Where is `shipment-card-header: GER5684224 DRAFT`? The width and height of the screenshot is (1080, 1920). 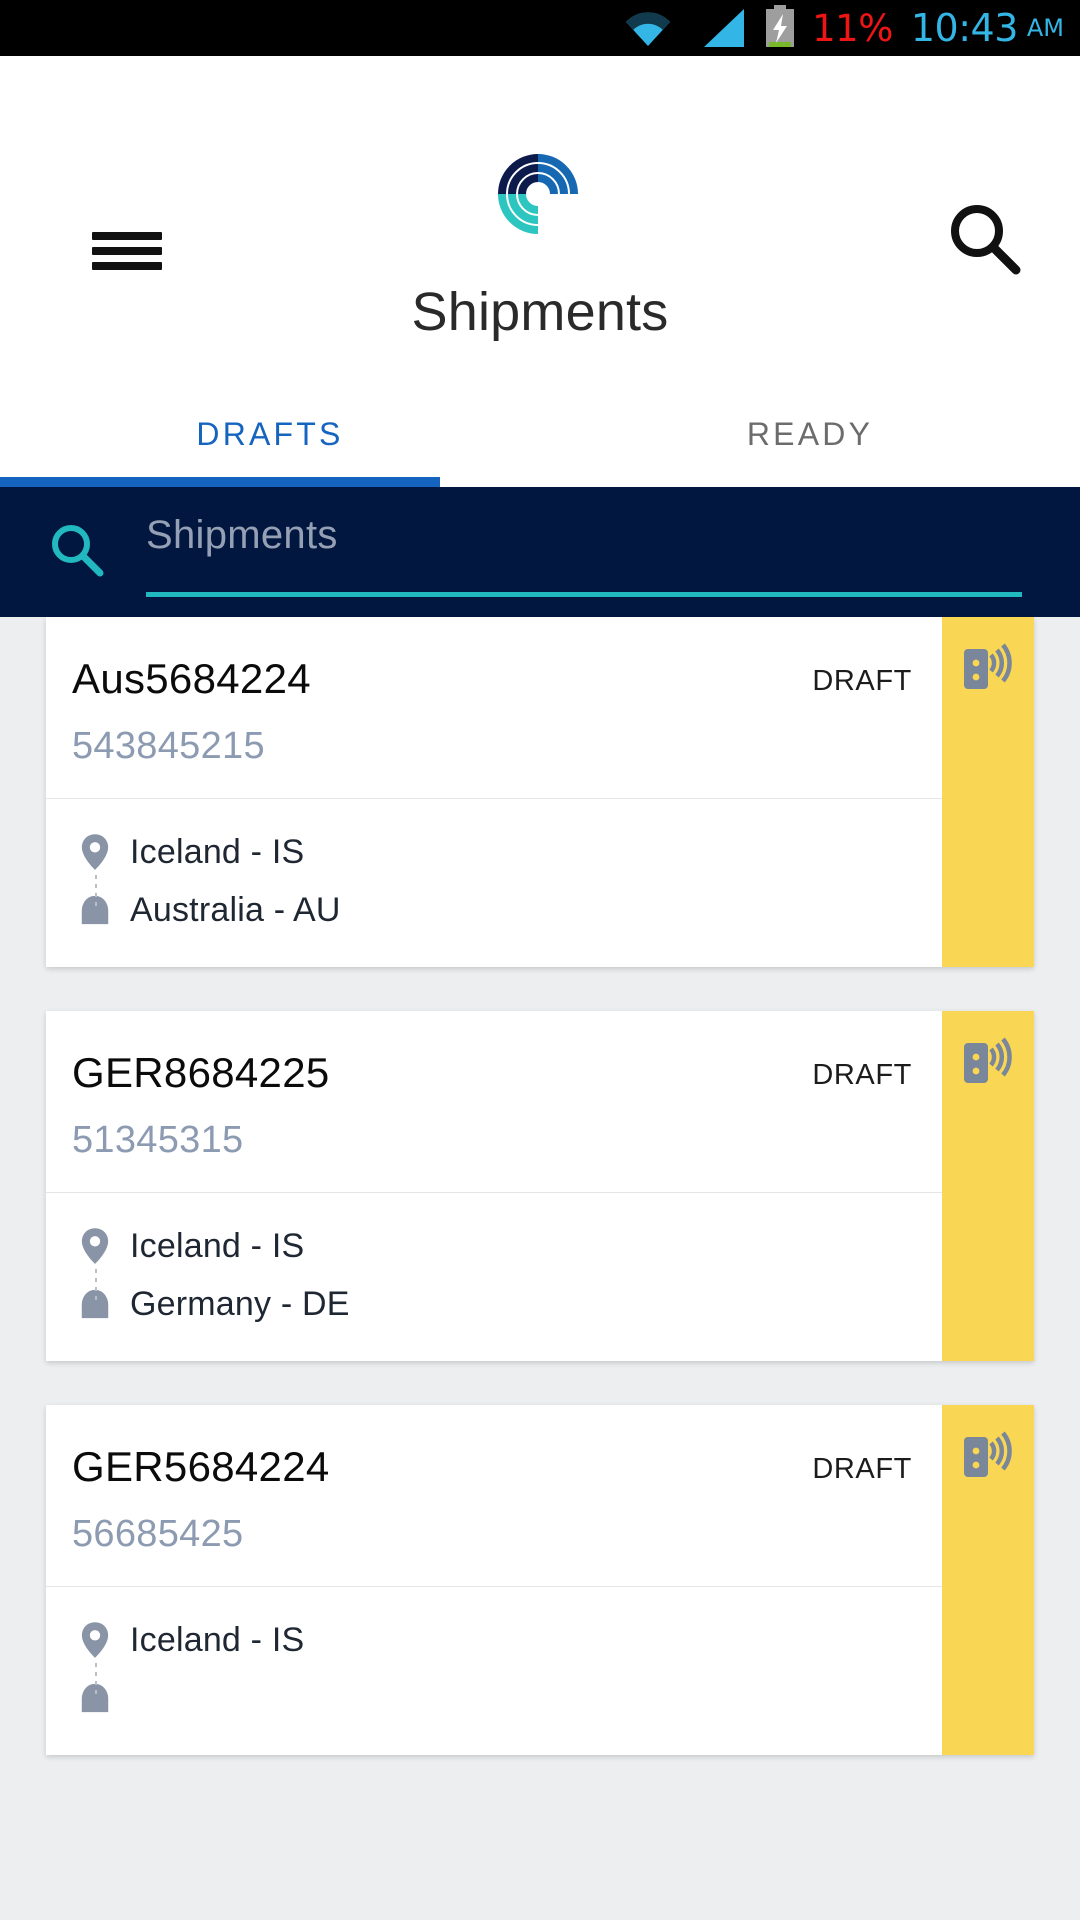 shipment-card-header: GER5684224 DRAFT is located at coordinates (494, 1448).